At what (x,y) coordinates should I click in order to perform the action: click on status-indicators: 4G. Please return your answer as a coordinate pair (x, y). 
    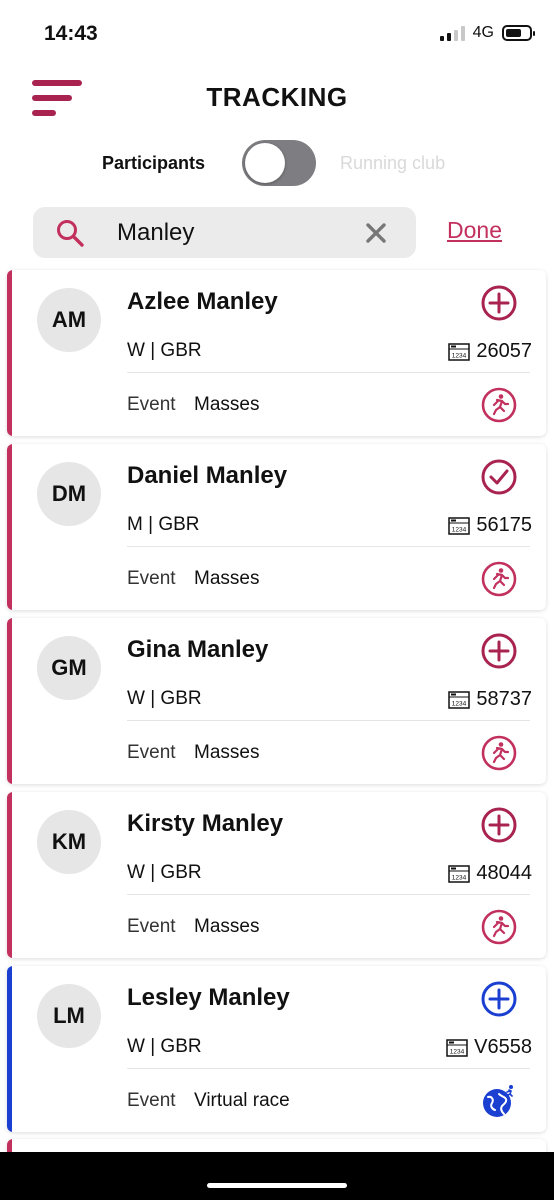
    Looking at the image, I should click on (487, 33).